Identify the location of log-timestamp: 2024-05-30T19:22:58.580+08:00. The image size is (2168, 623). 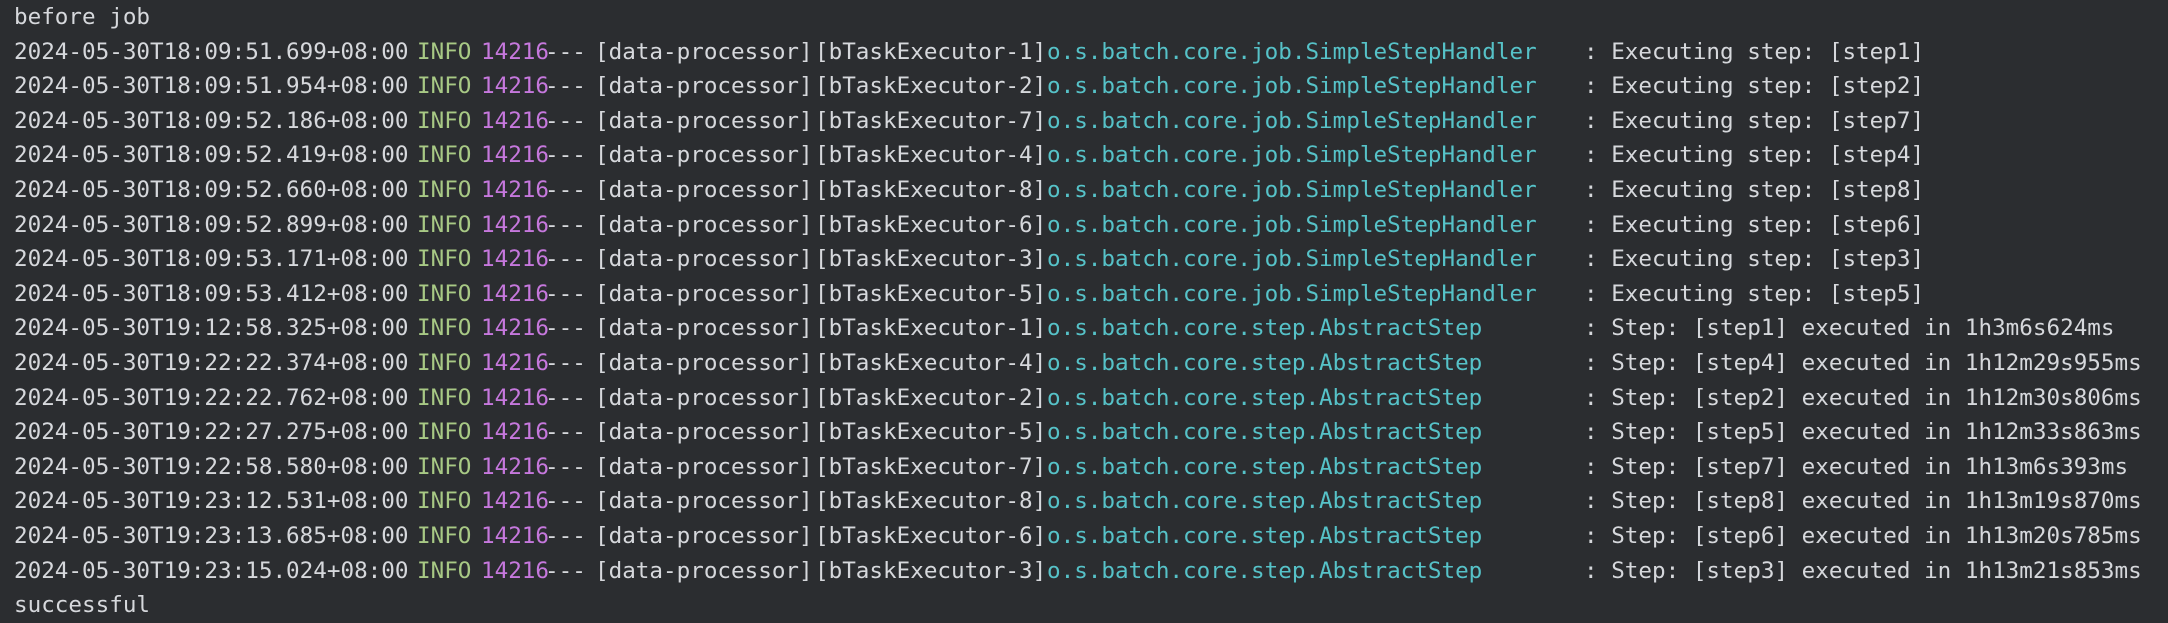
(211, 466).